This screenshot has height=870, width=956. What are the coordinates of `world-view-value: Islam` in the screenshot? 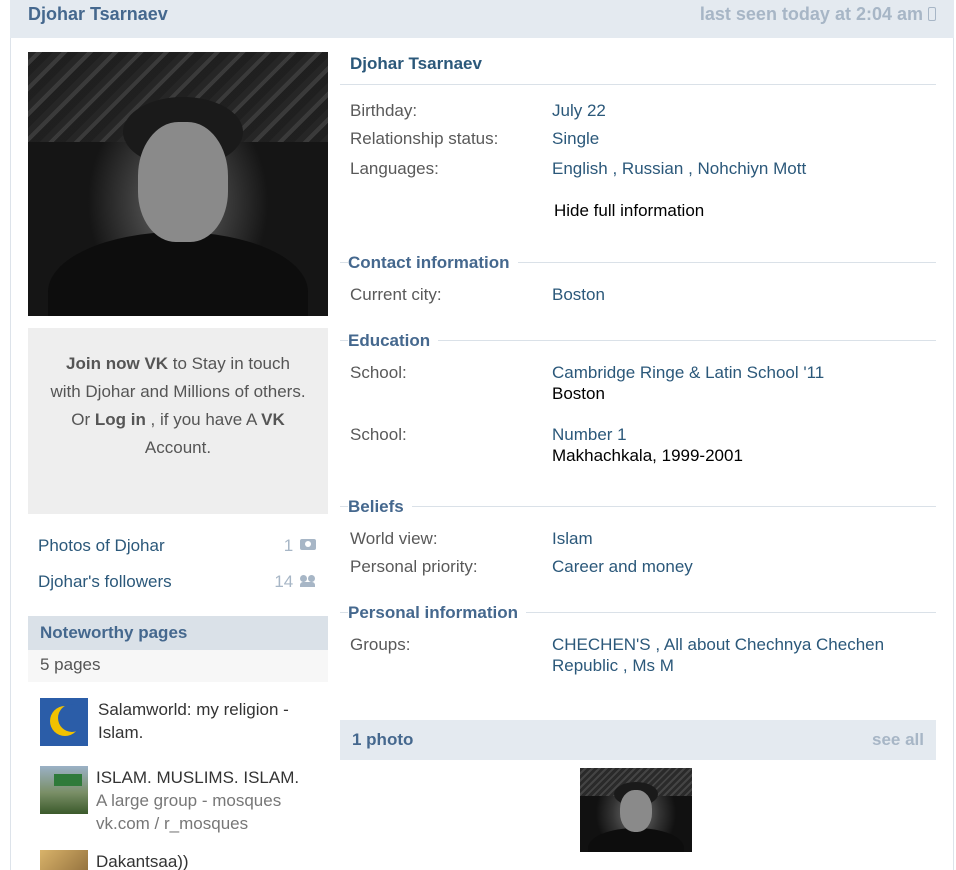 It's located at (572, 539).